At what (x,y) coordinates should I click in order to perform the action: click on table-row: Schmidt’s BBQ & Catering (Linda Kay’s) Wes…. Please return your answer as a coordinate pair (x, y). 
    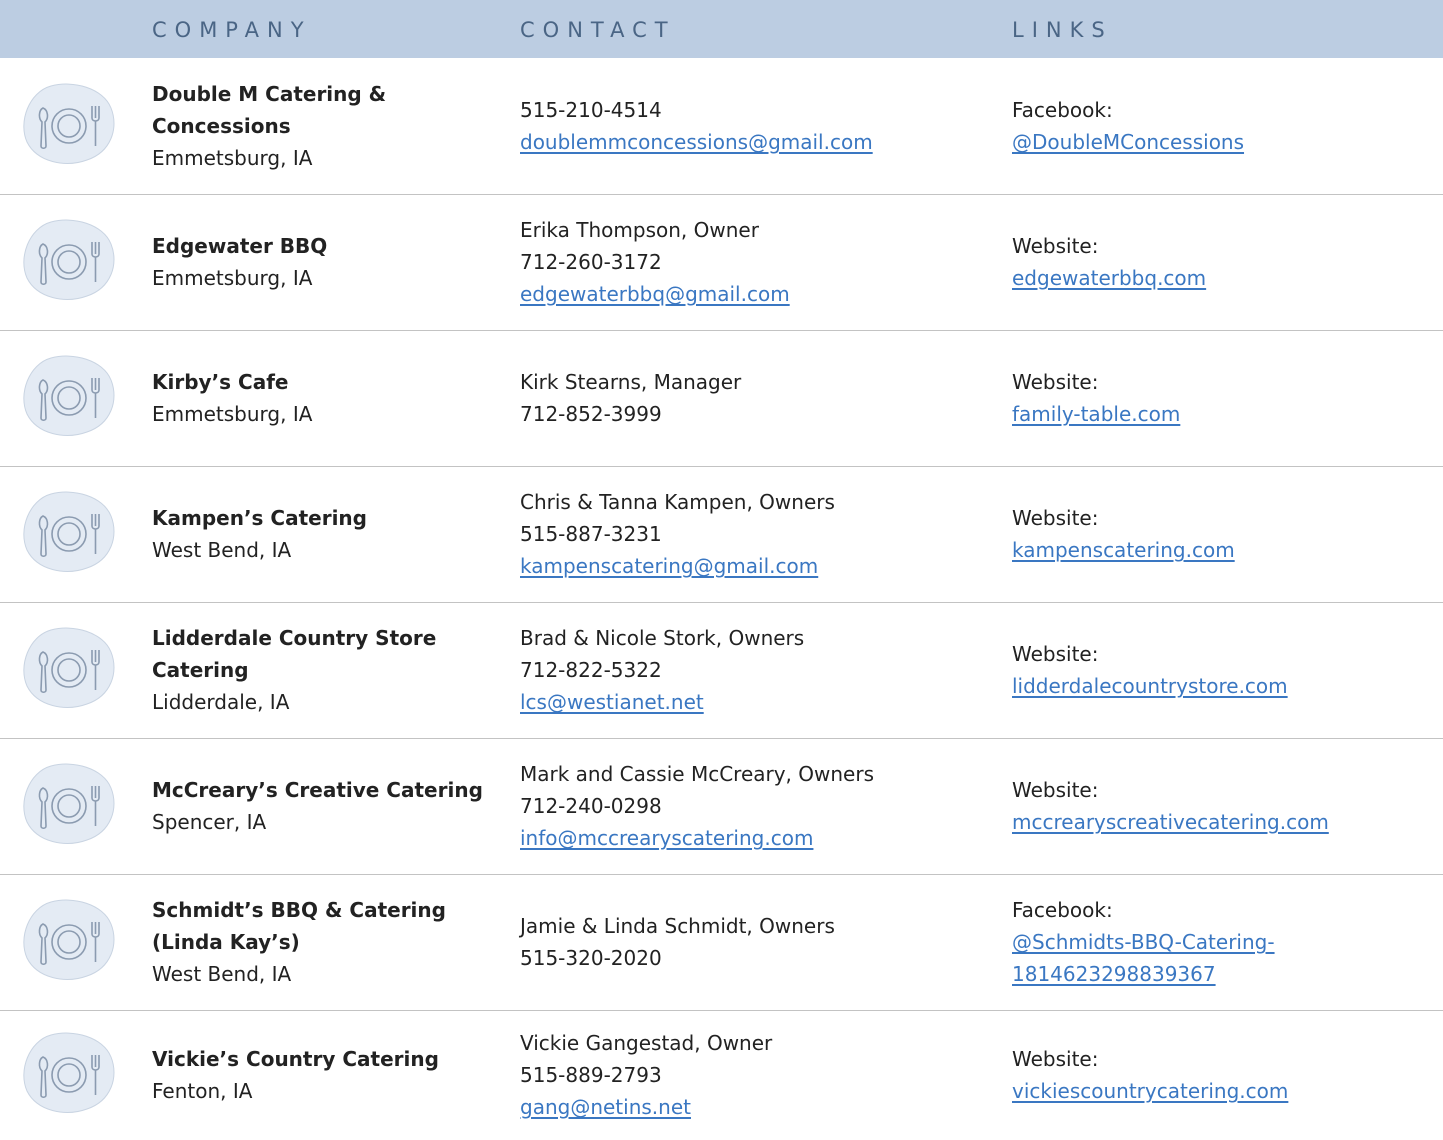
    Looking at the image, I should click on (721, 942).